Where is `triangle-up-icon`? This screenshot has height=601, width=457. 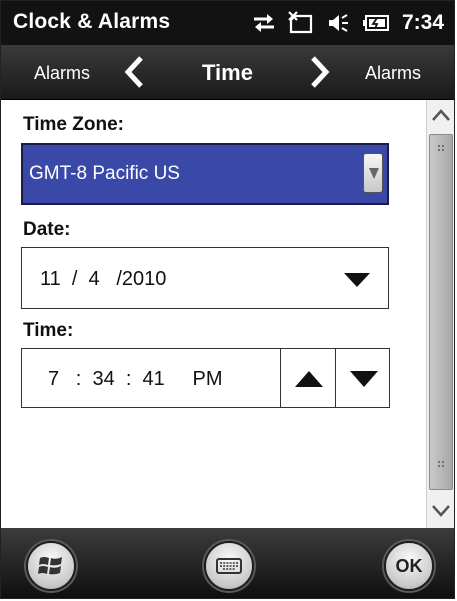 triangle-up-icon is located at coordinates (309, 379).